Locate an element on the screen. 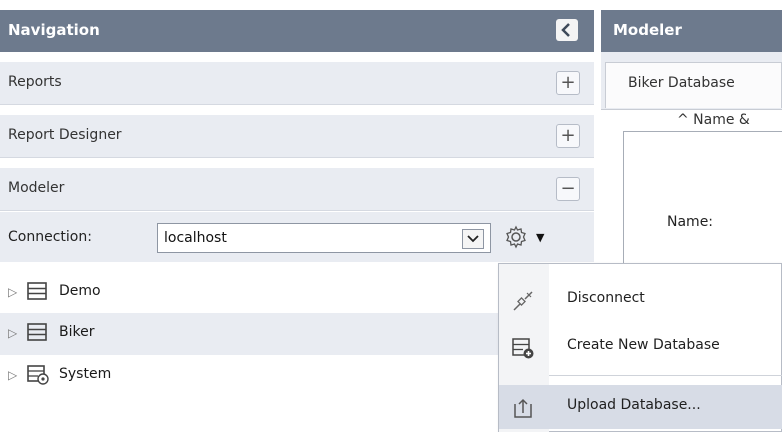  gear-icon is located at coordinates (516, 240).